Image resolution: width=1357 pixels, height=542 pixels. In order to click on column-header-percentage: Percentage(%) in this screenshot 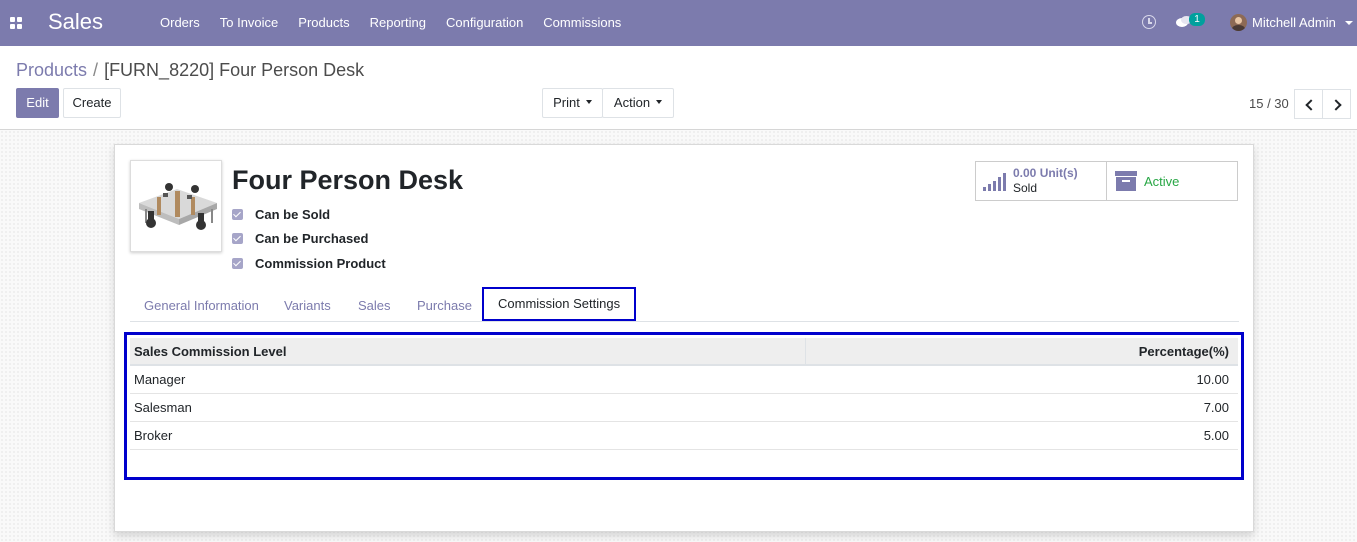, I will do `click(1021, 352)`.